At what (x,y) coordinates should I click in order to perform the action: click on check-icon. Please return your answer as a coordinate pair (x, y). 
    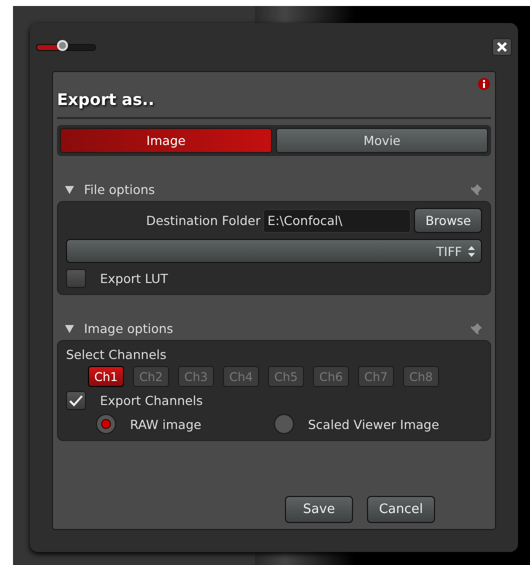
    Looking at the image, I should click on (76, 400).